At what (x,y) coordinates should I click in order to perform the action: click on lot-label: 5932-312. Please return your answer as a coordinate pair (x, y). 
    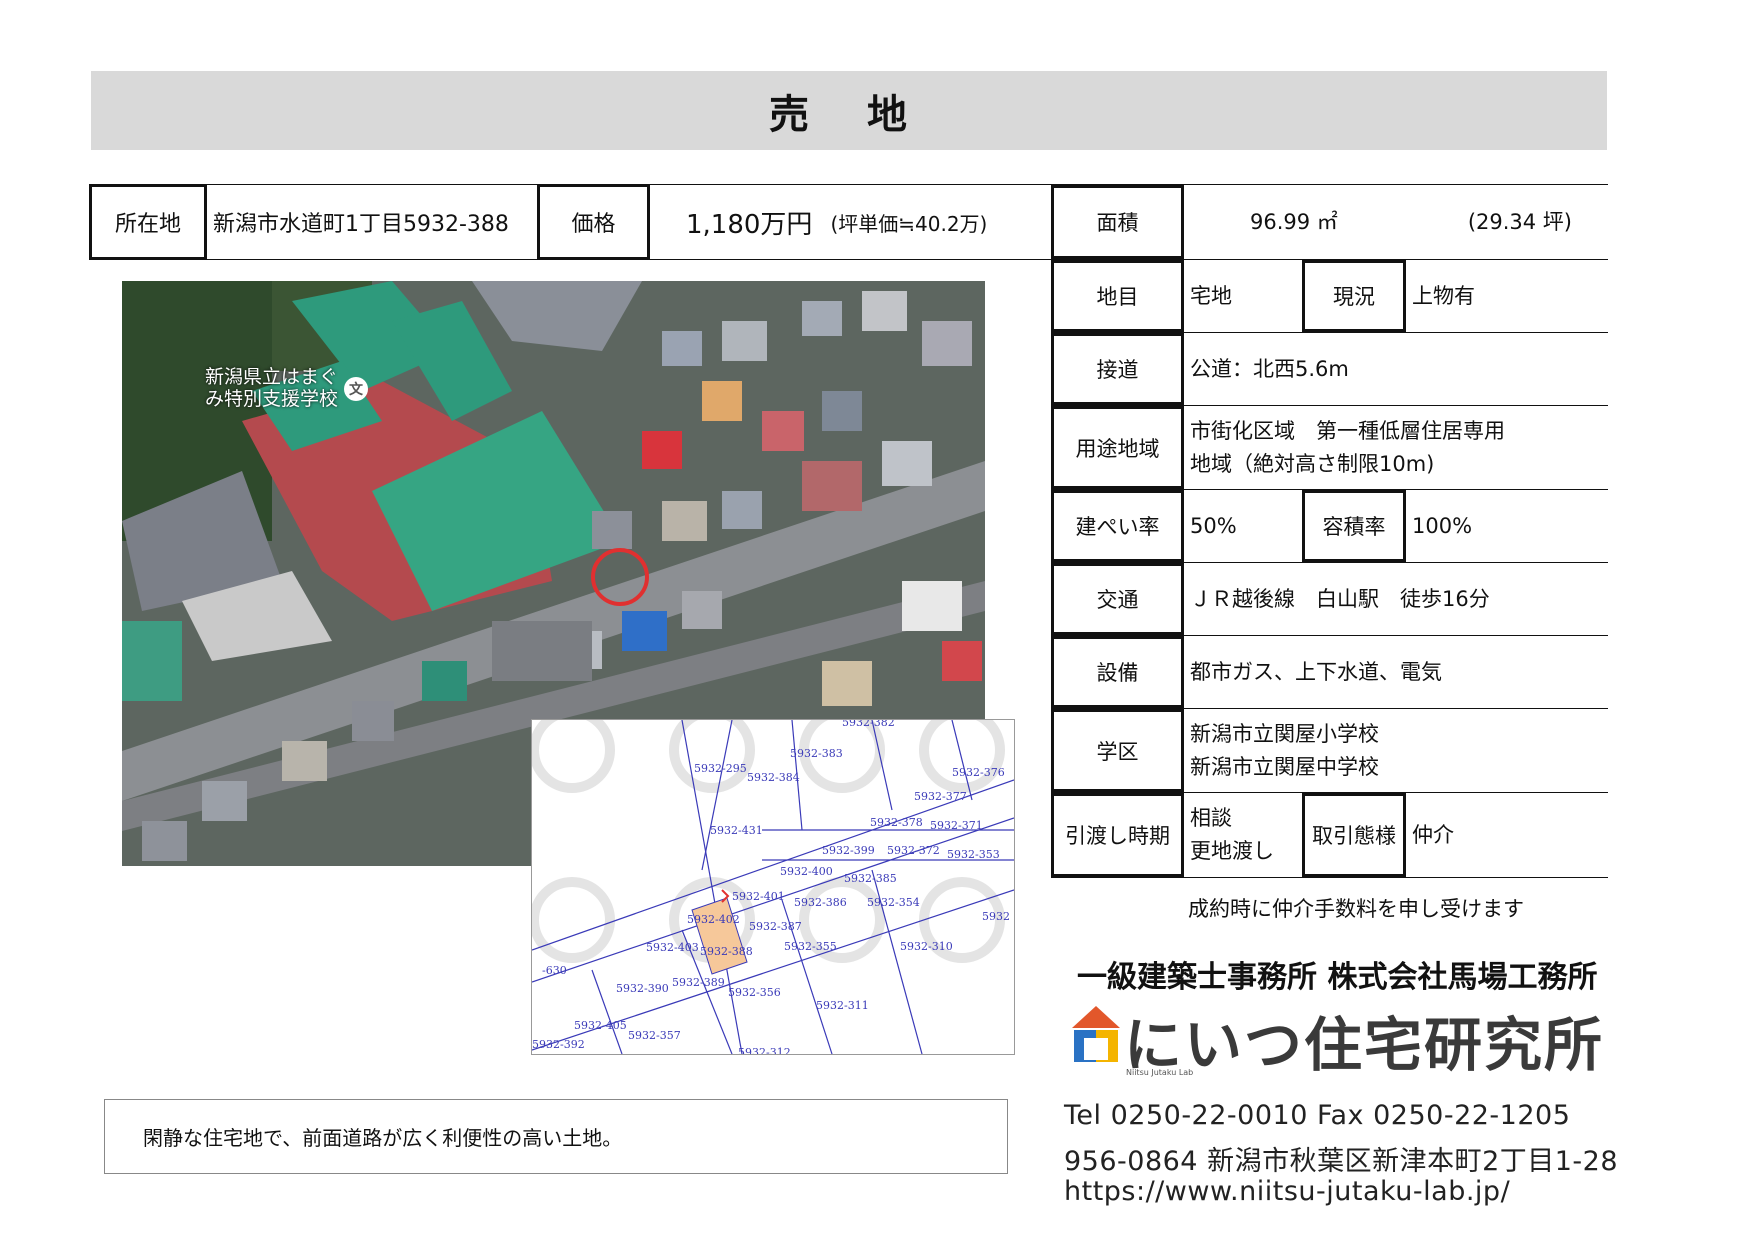
    Looking at the image, I should click on (764, 1050).